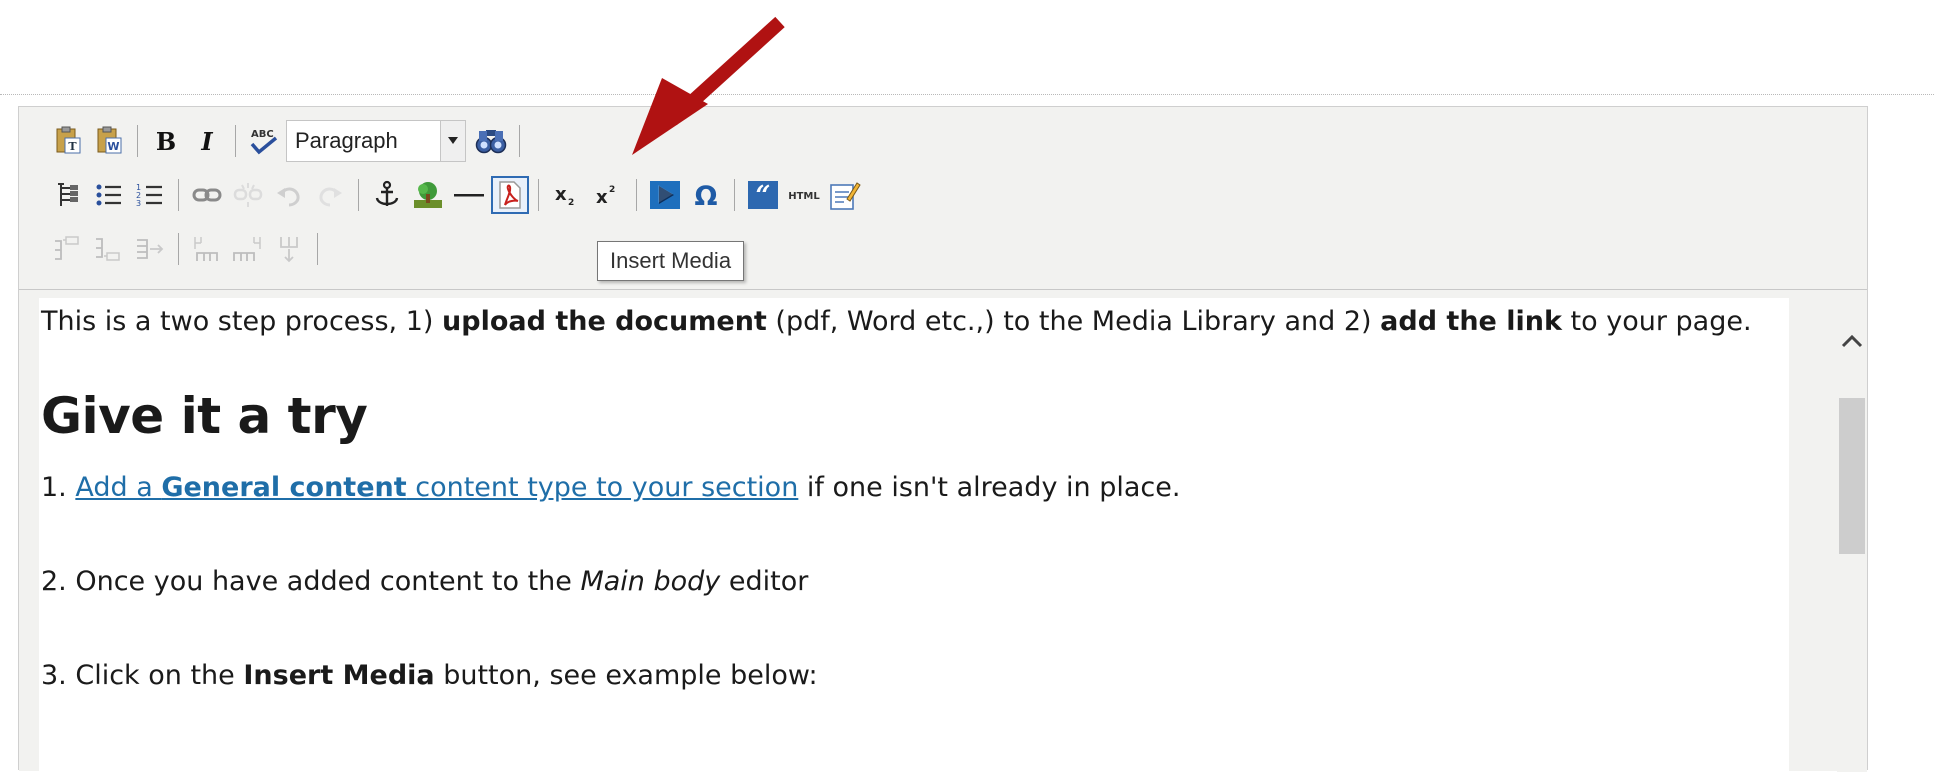  I want to click on find-button, so click(491, 141).